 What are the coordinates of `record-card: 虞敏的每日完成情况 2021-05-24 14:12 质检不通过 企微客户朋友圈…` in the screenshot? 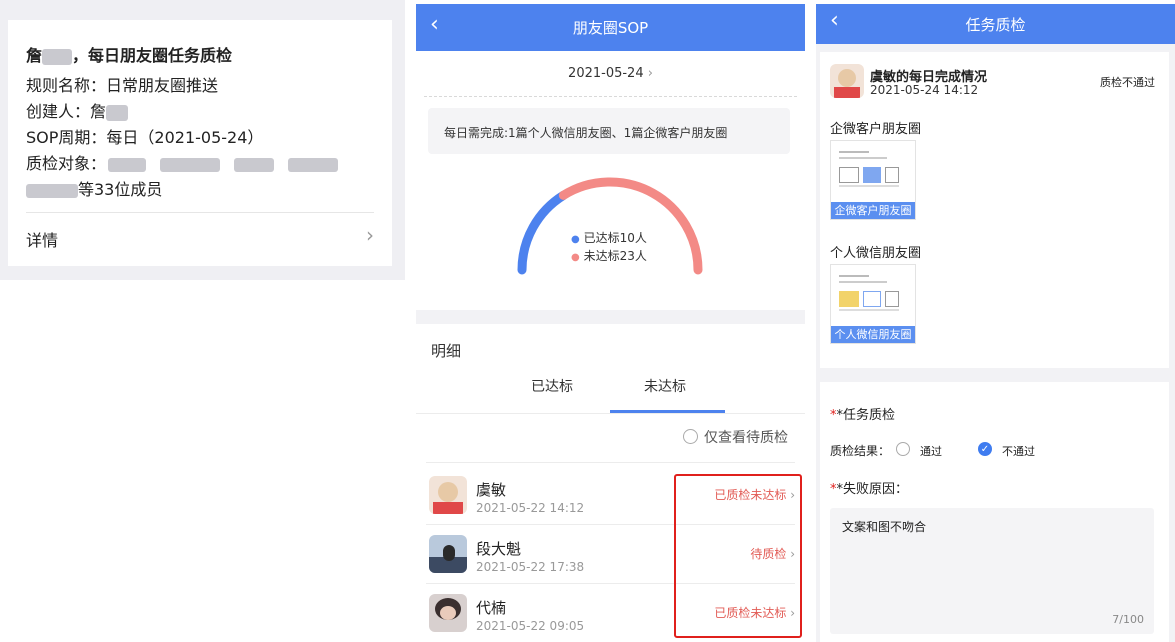 It's located at (994, 210).